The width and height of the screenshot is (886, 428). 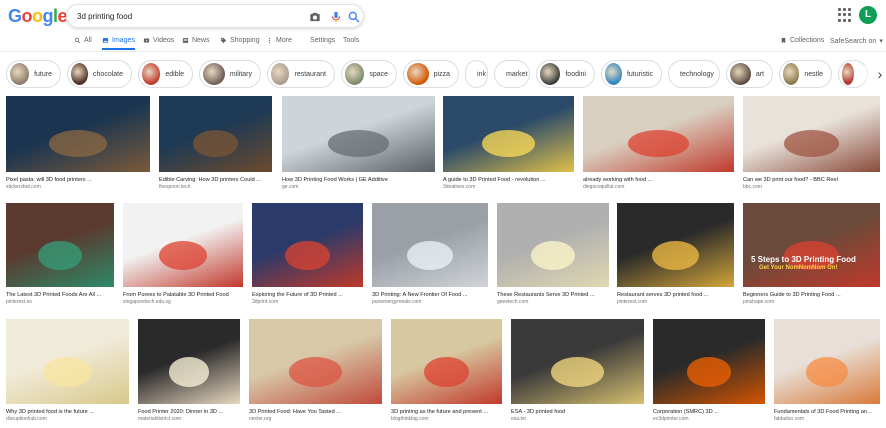 What do you see at coordinates (43, 74) in the screenshot?
I see `chip-label: future` at bounding box center [43, 74].